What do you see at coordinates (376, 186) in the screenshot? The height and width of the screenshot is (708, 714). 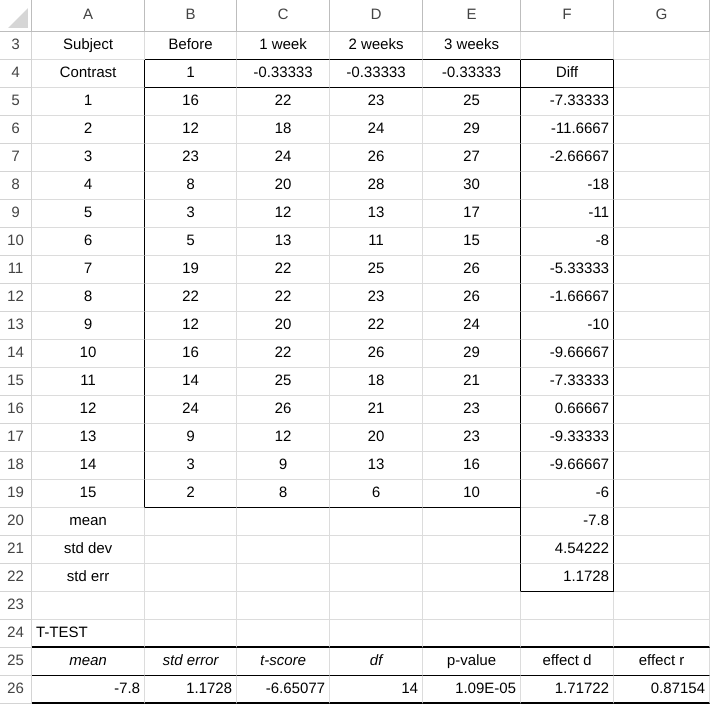 I see `table-cell: 28` at bounding box center [376, 186].